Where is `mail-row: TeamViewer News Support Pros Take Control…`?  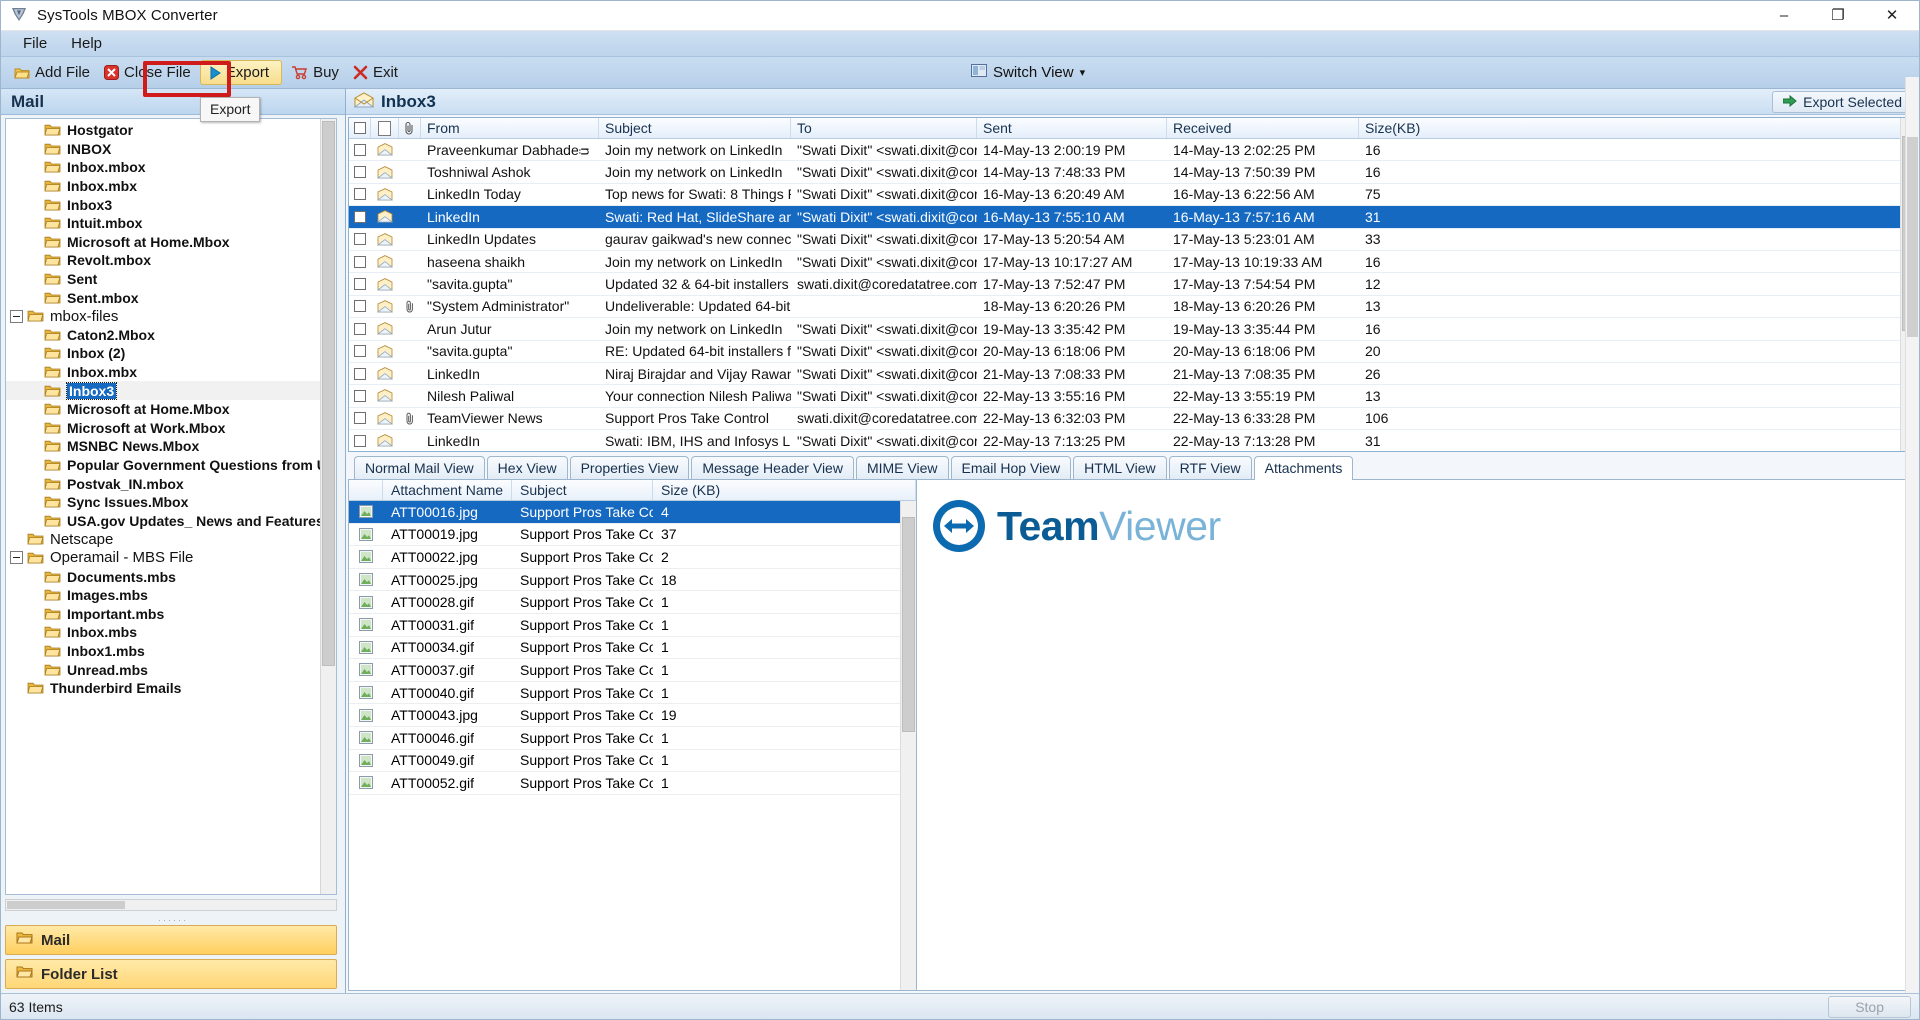
mail-row: TeamViewer News Support Pros Take Control… is located at coordinates (1132, 419).